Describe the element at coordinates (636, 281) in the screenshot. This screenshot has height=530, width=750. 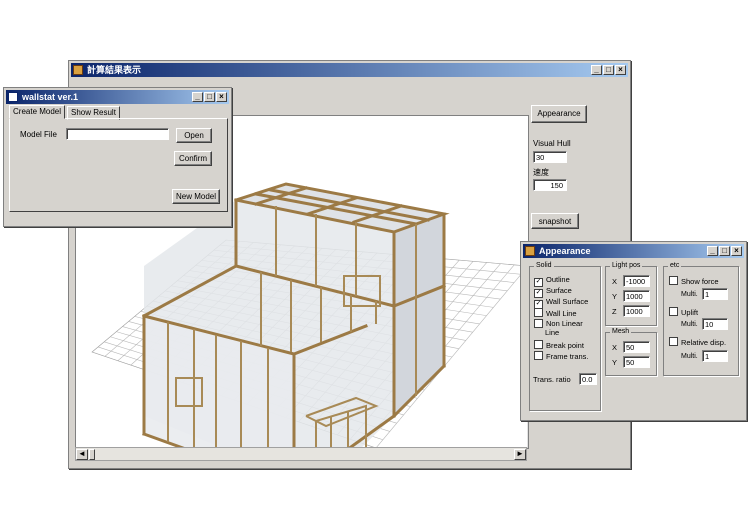
I see `light-x-input: -1000` at that location.